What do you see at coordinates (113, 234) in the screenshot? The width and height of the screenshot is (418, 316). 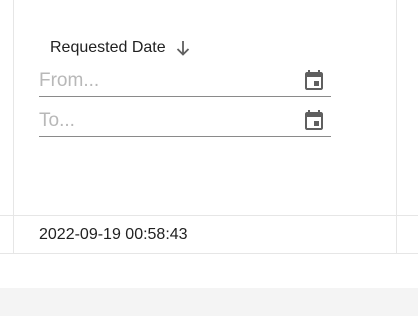 I see `table-cell-requested-date: 2022-09-19 00:58:43` at bounding box center [113, 234].